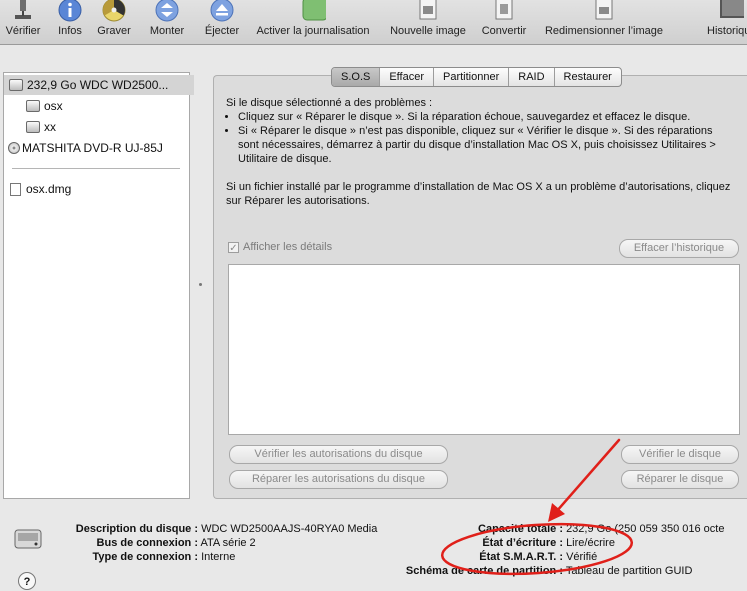 The width and height of the screenshot is (747, 591). What do you see at coordinates (23, 31) in the screenshot?
I see `toolbar-verify-label: Vérifier` at bounding box center [23, 31].